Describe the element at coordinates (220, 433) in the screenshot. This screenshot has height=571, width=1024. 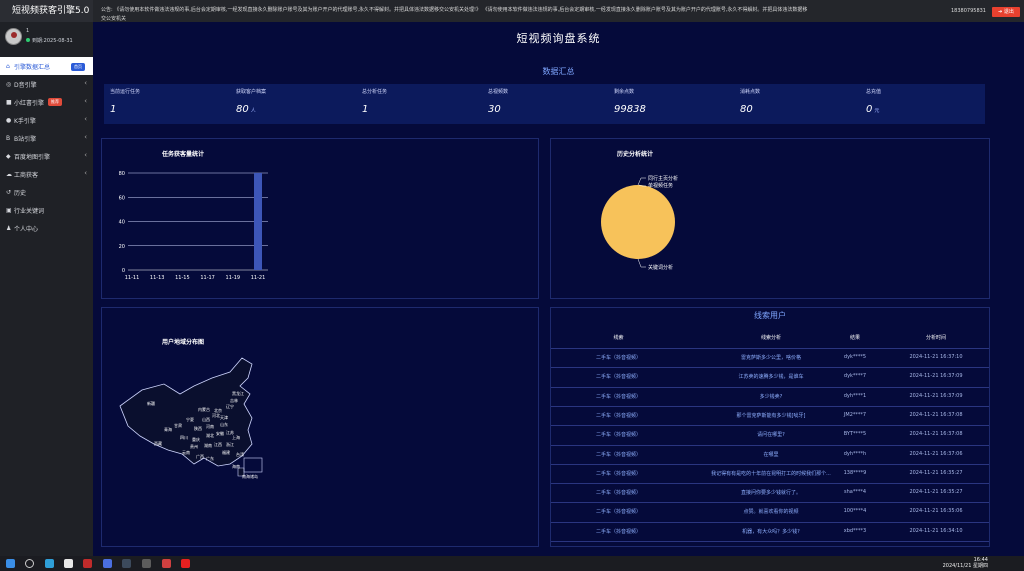
I see `map-label-anhui: 安徽` at that location.